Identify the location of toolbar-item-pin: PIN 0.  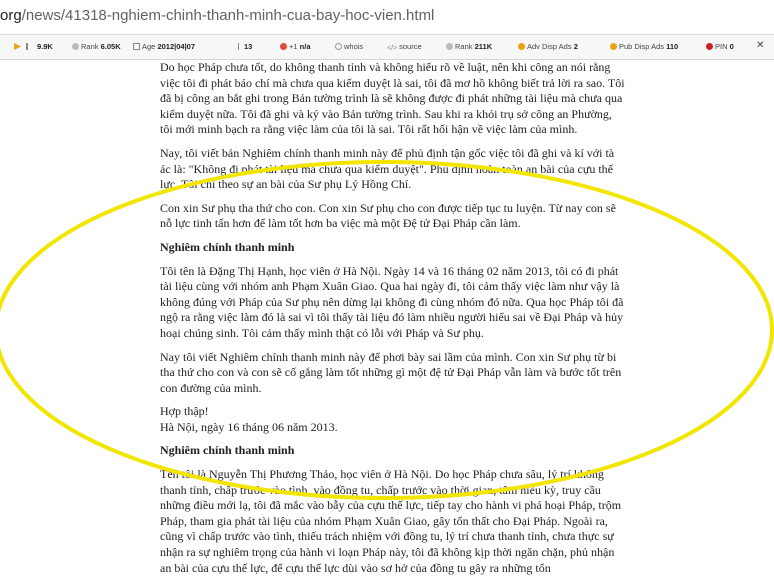
(720, 46).